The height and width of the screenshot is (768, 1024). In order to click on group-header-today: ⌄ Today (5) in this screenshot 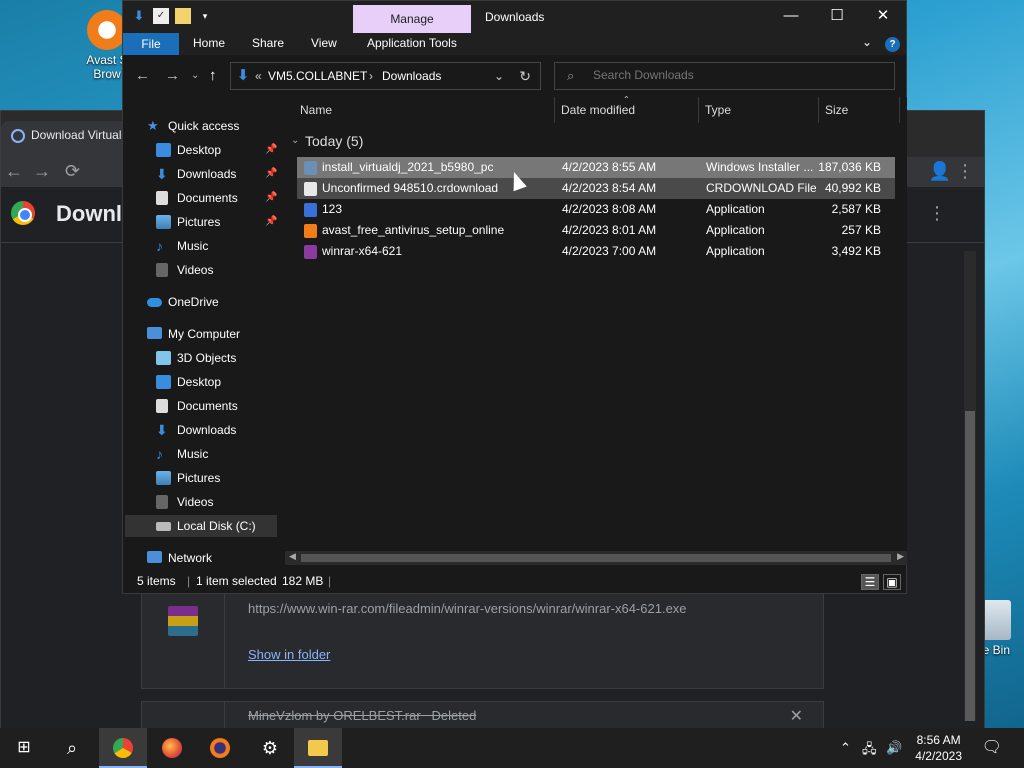, I will do `click(327, 141)`.